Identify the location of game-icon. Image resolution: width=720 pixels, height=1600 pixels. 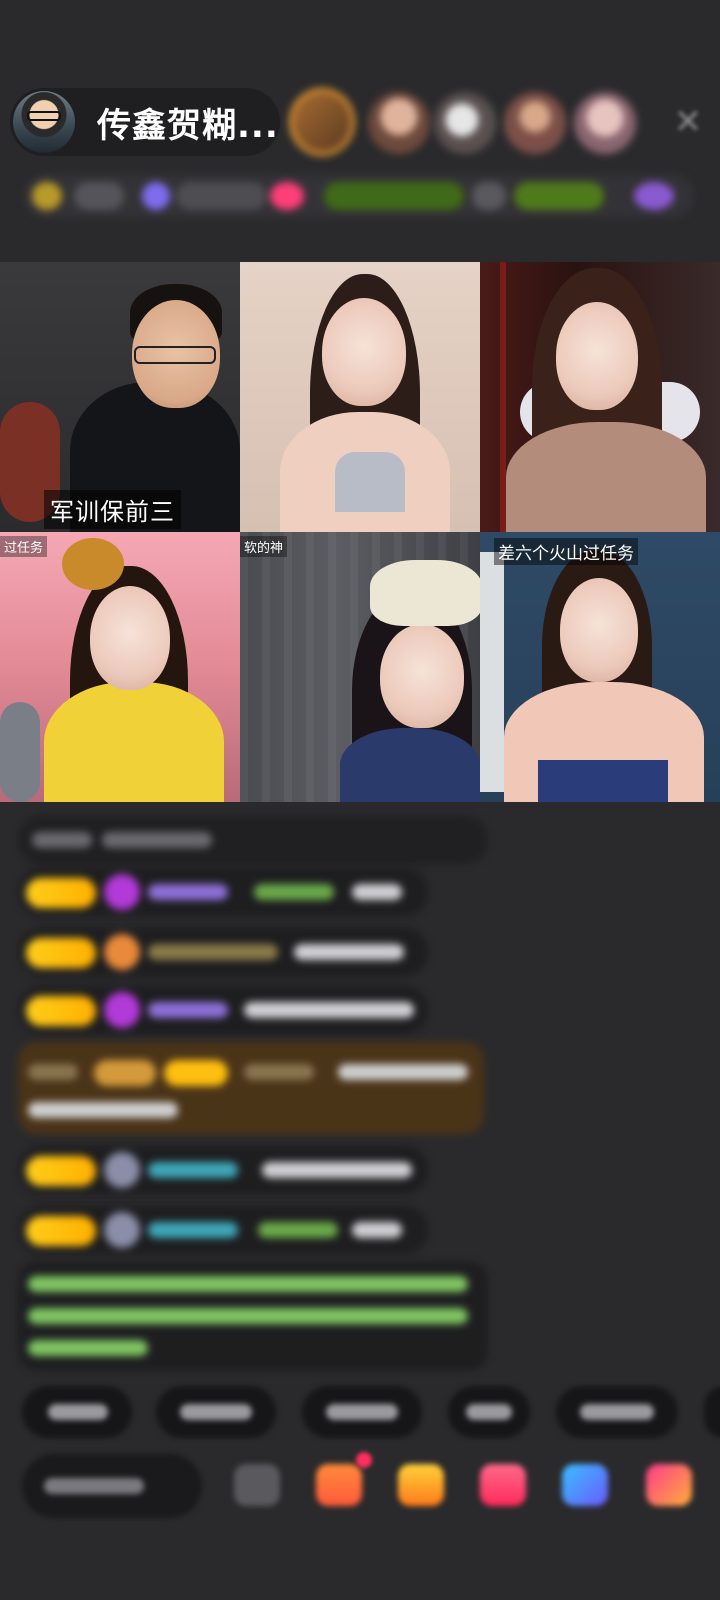
(503, 1485).